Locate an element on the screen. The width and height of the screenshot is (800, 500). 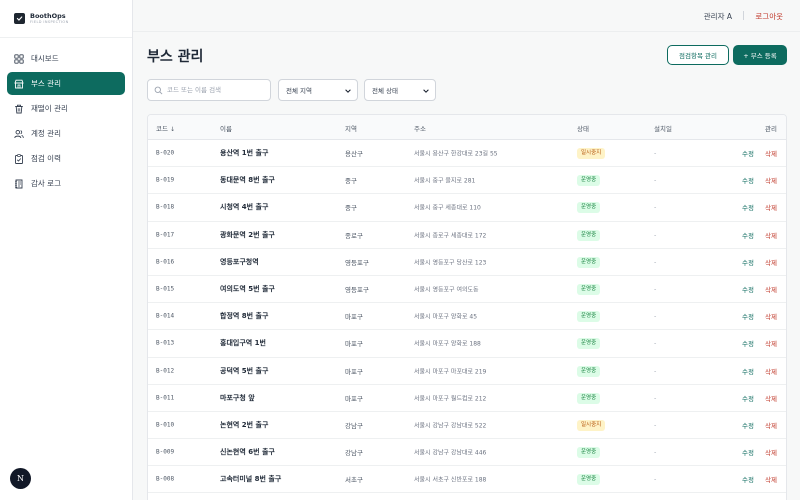
cell-region: 용산구 is located at coordinates (354, 154).